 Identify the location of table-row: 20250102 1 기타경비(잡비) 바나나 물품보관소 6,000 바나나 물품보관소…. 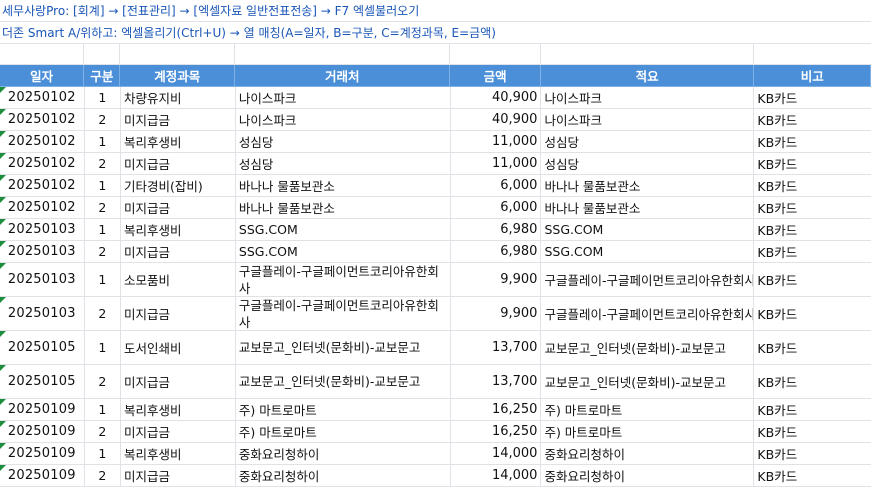
(435, 186).